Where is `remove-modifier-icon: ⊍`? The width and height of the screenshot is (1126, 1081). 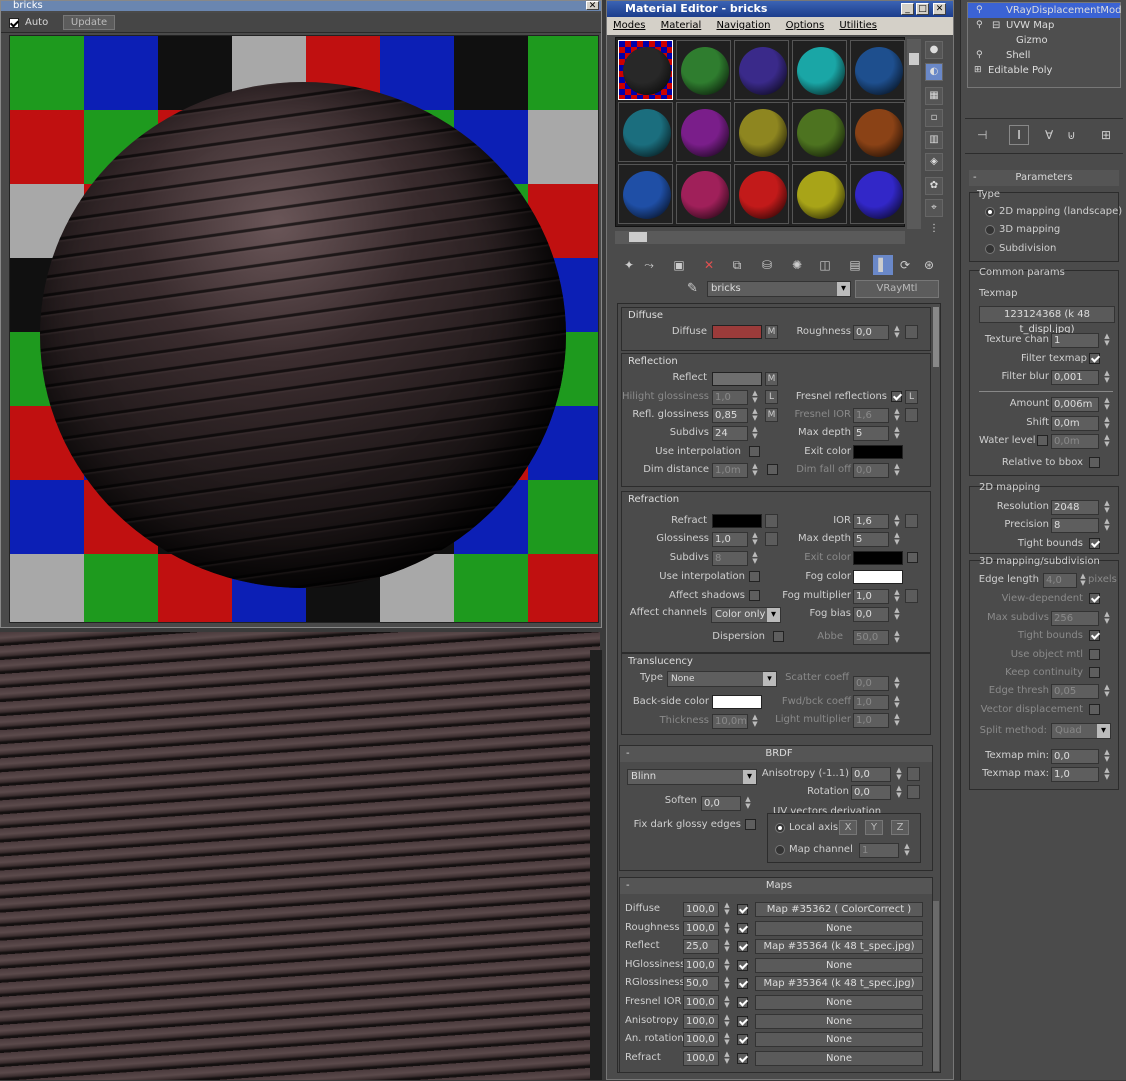 remove-modifier-icon: ⊍ is located at coordinates (1071, 135).